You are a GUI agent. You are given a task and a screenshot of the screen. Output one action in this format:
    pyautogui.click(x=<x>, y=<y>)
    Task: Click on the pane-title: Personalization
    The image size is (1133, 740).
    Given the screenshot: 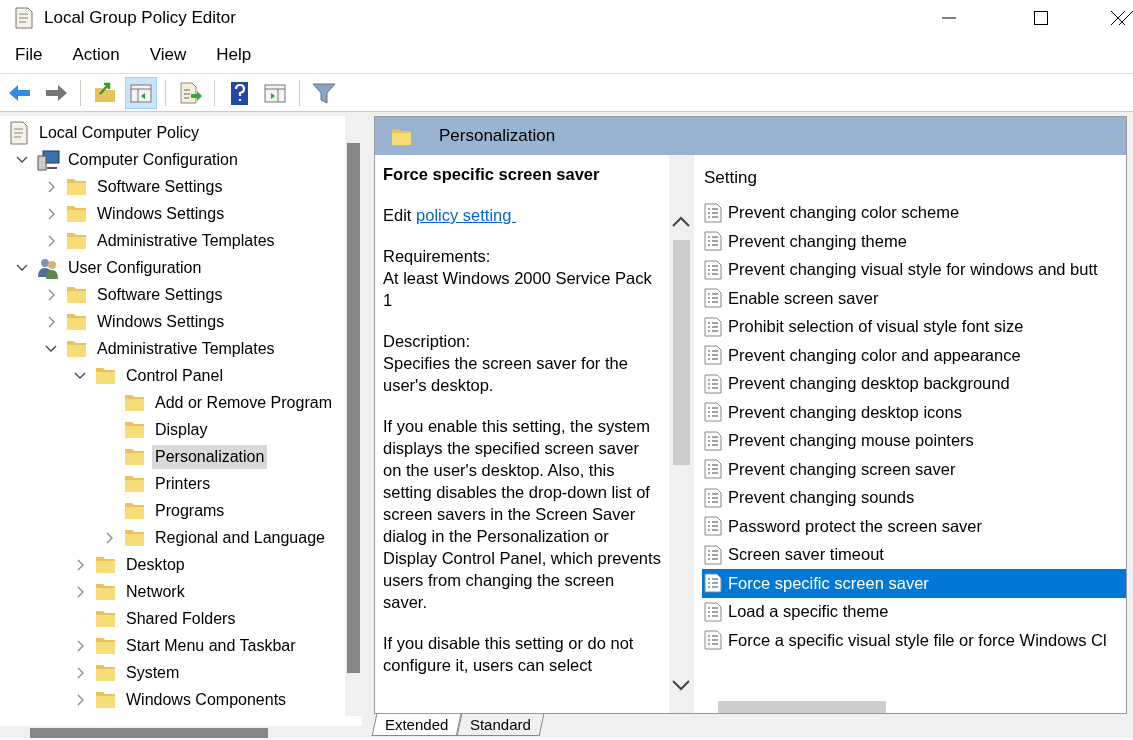 What is the action you would take?
    pyautogui.click(x=497, y=136)
    